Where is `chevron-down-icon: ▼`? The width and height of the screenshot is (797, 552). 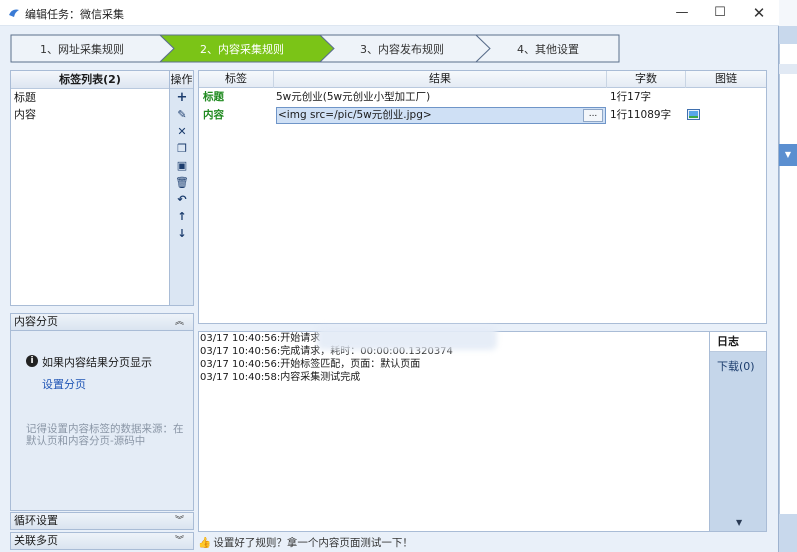 chevron-down-icon: ▼ is located at coordinates (788, 155).